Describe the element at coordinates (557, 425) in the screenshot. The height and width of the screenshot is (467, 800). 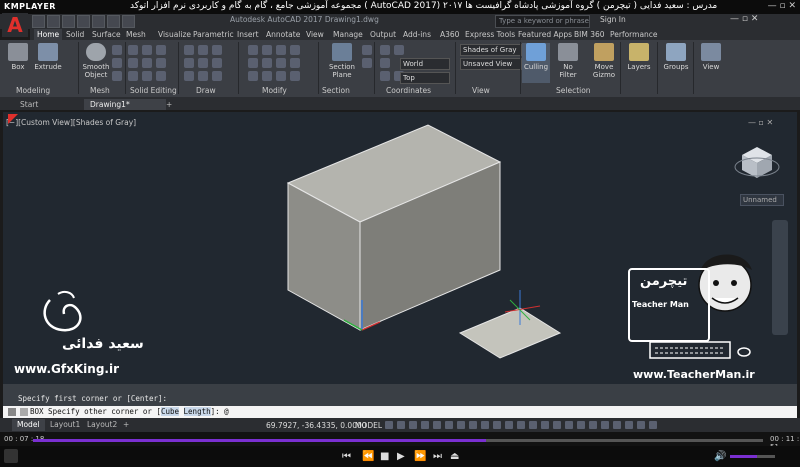
I see `workspace-icon` at that location.